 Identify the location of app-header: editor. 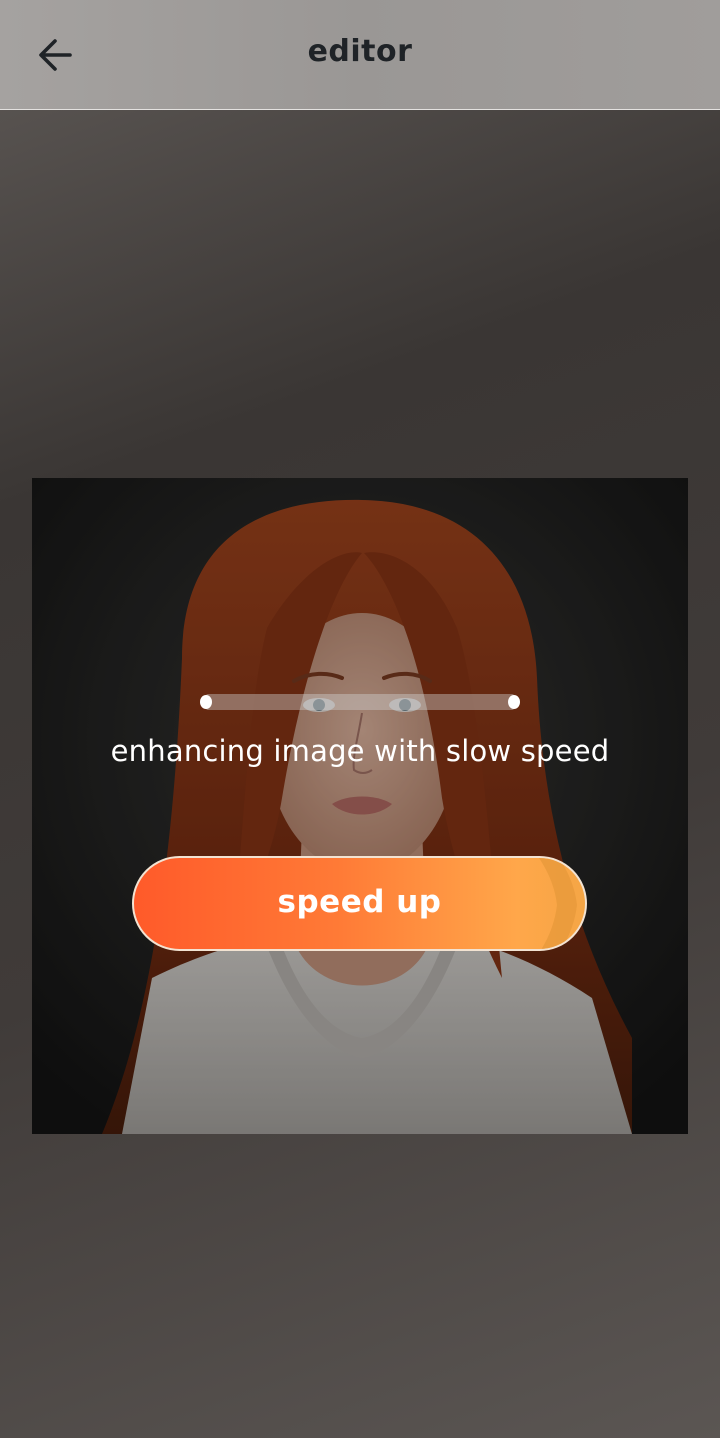
(360, 55).